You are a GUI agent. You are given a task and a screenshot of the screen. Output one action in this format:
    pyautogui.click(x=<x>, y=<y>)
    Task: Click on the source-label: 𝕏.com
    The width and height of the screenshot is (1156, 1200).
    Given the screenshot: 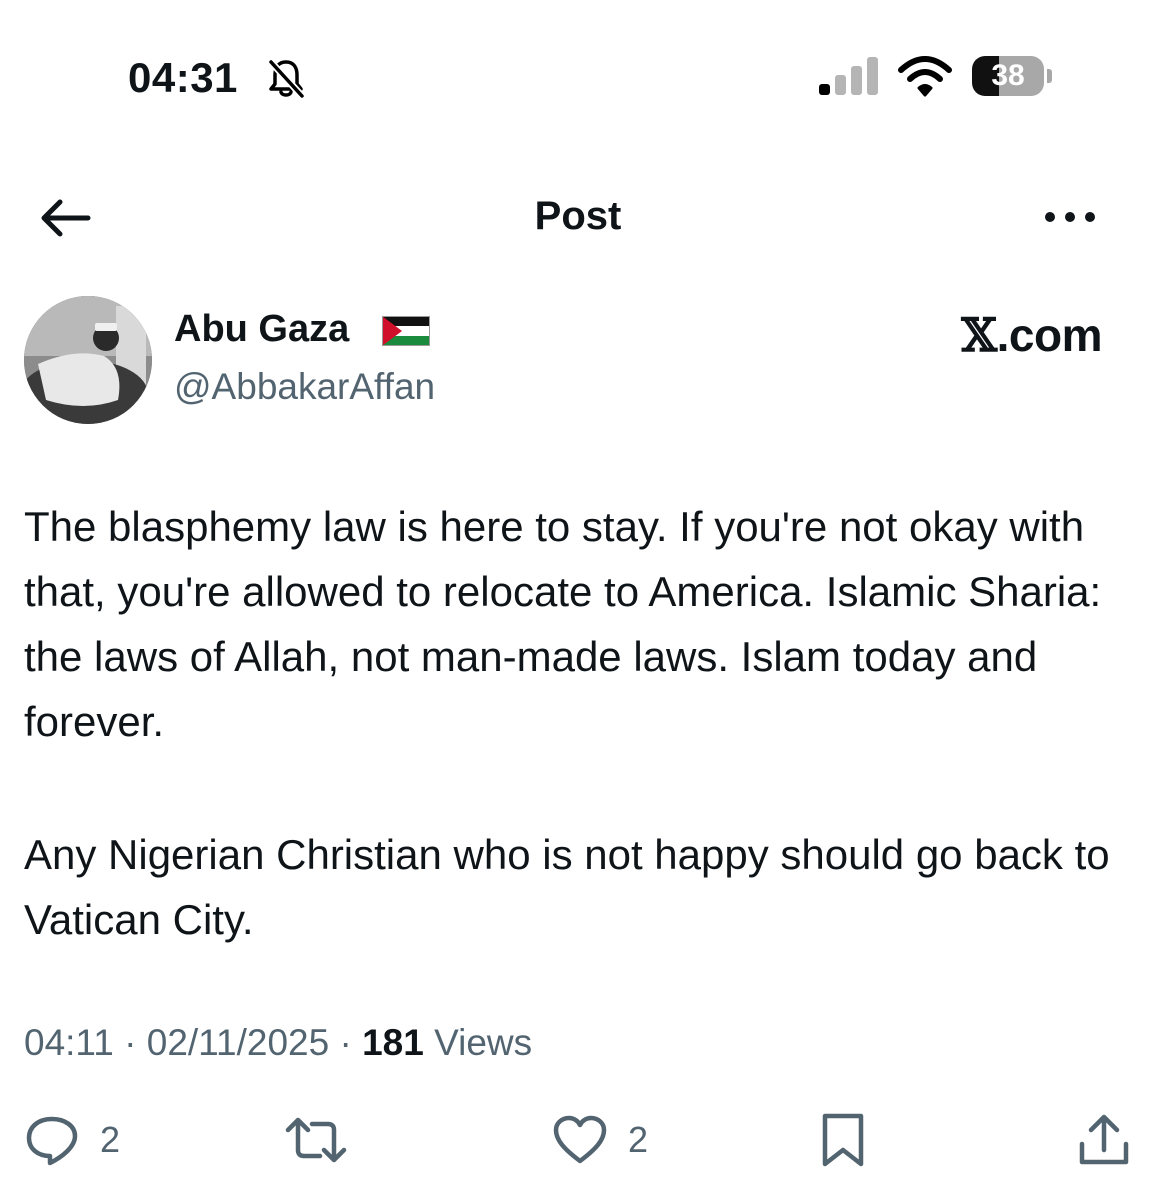 What is the action you would take?
    pyautogui.click(x=1031, y=335)
    